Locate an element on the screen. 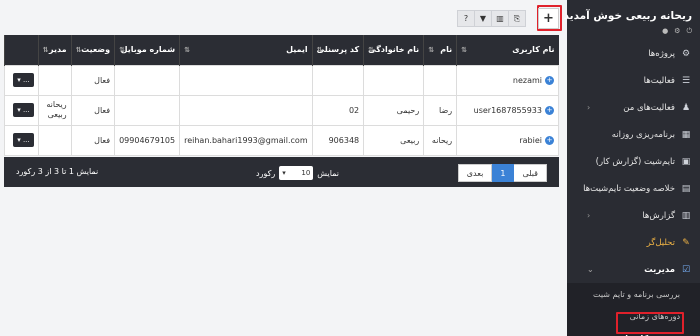  table-toolbar: + ⎘ ▥ ▼ ? is located at coordinates (508, 18).